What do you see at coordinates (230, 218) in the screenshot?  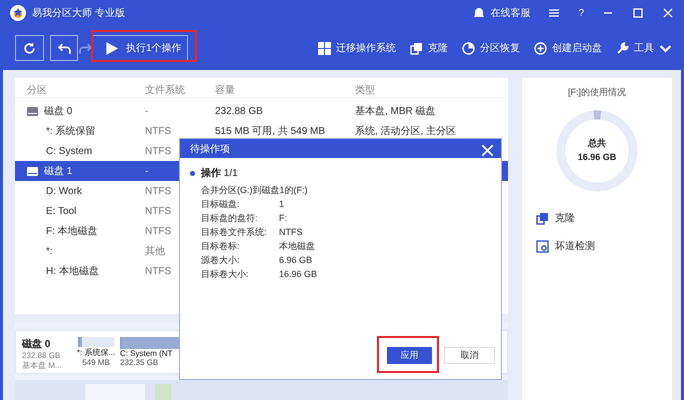 I see `field-label: 目标盘的盘符:` at bounding box center [230, 218].